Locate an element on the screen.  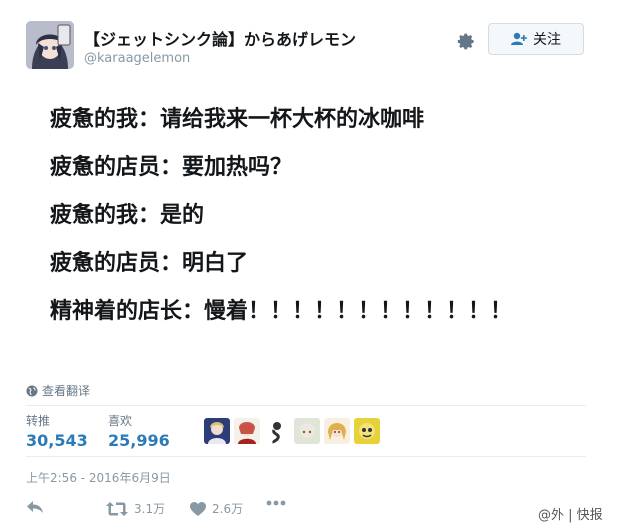
watermark-text: @外 | 快报 is located at coordinates (570, 515).